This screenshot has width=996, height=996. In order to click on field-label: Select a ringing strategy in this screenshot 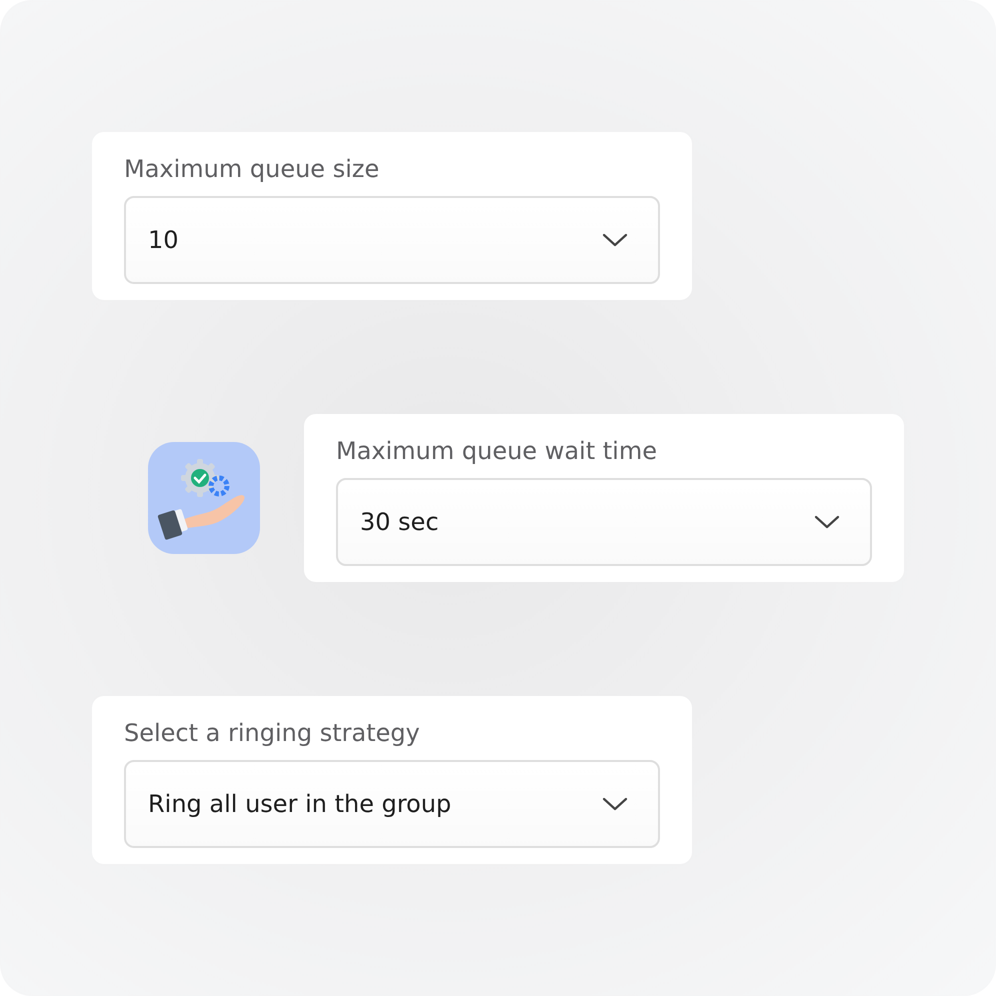, I will do `click(272, 733)`.